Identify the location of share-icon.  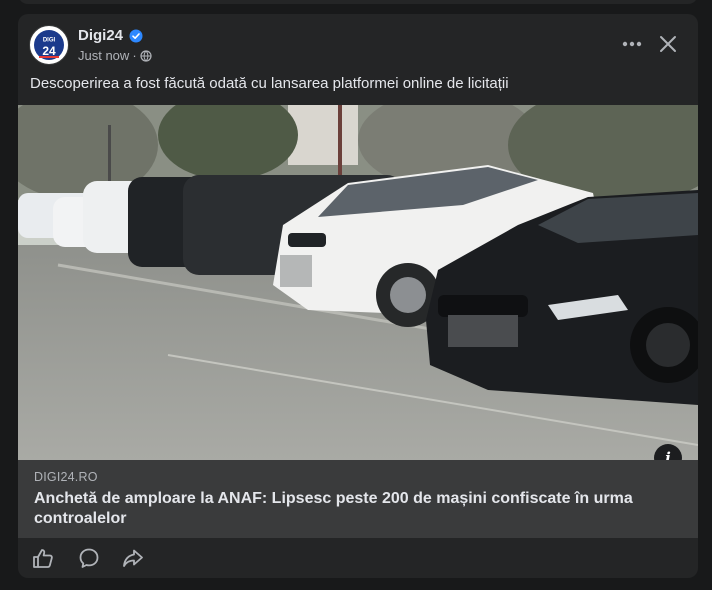
(133, 558).